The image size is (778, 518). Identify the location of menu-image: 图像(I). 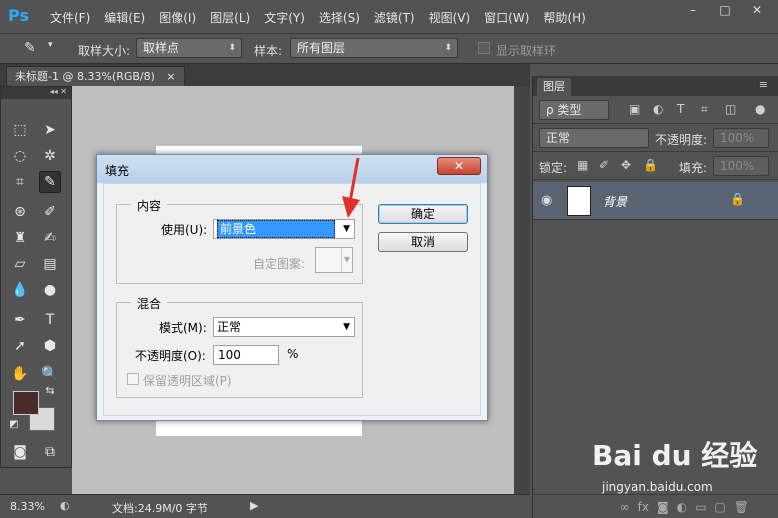
(177, 17).